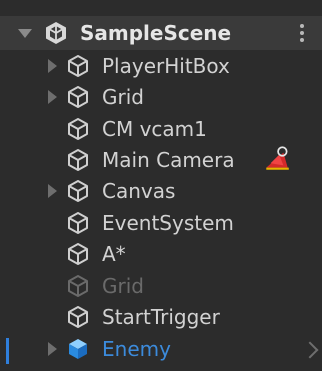  Describe the element at coordinates (7, 351) in the screenshot. I see `selection-indicator` at that location.